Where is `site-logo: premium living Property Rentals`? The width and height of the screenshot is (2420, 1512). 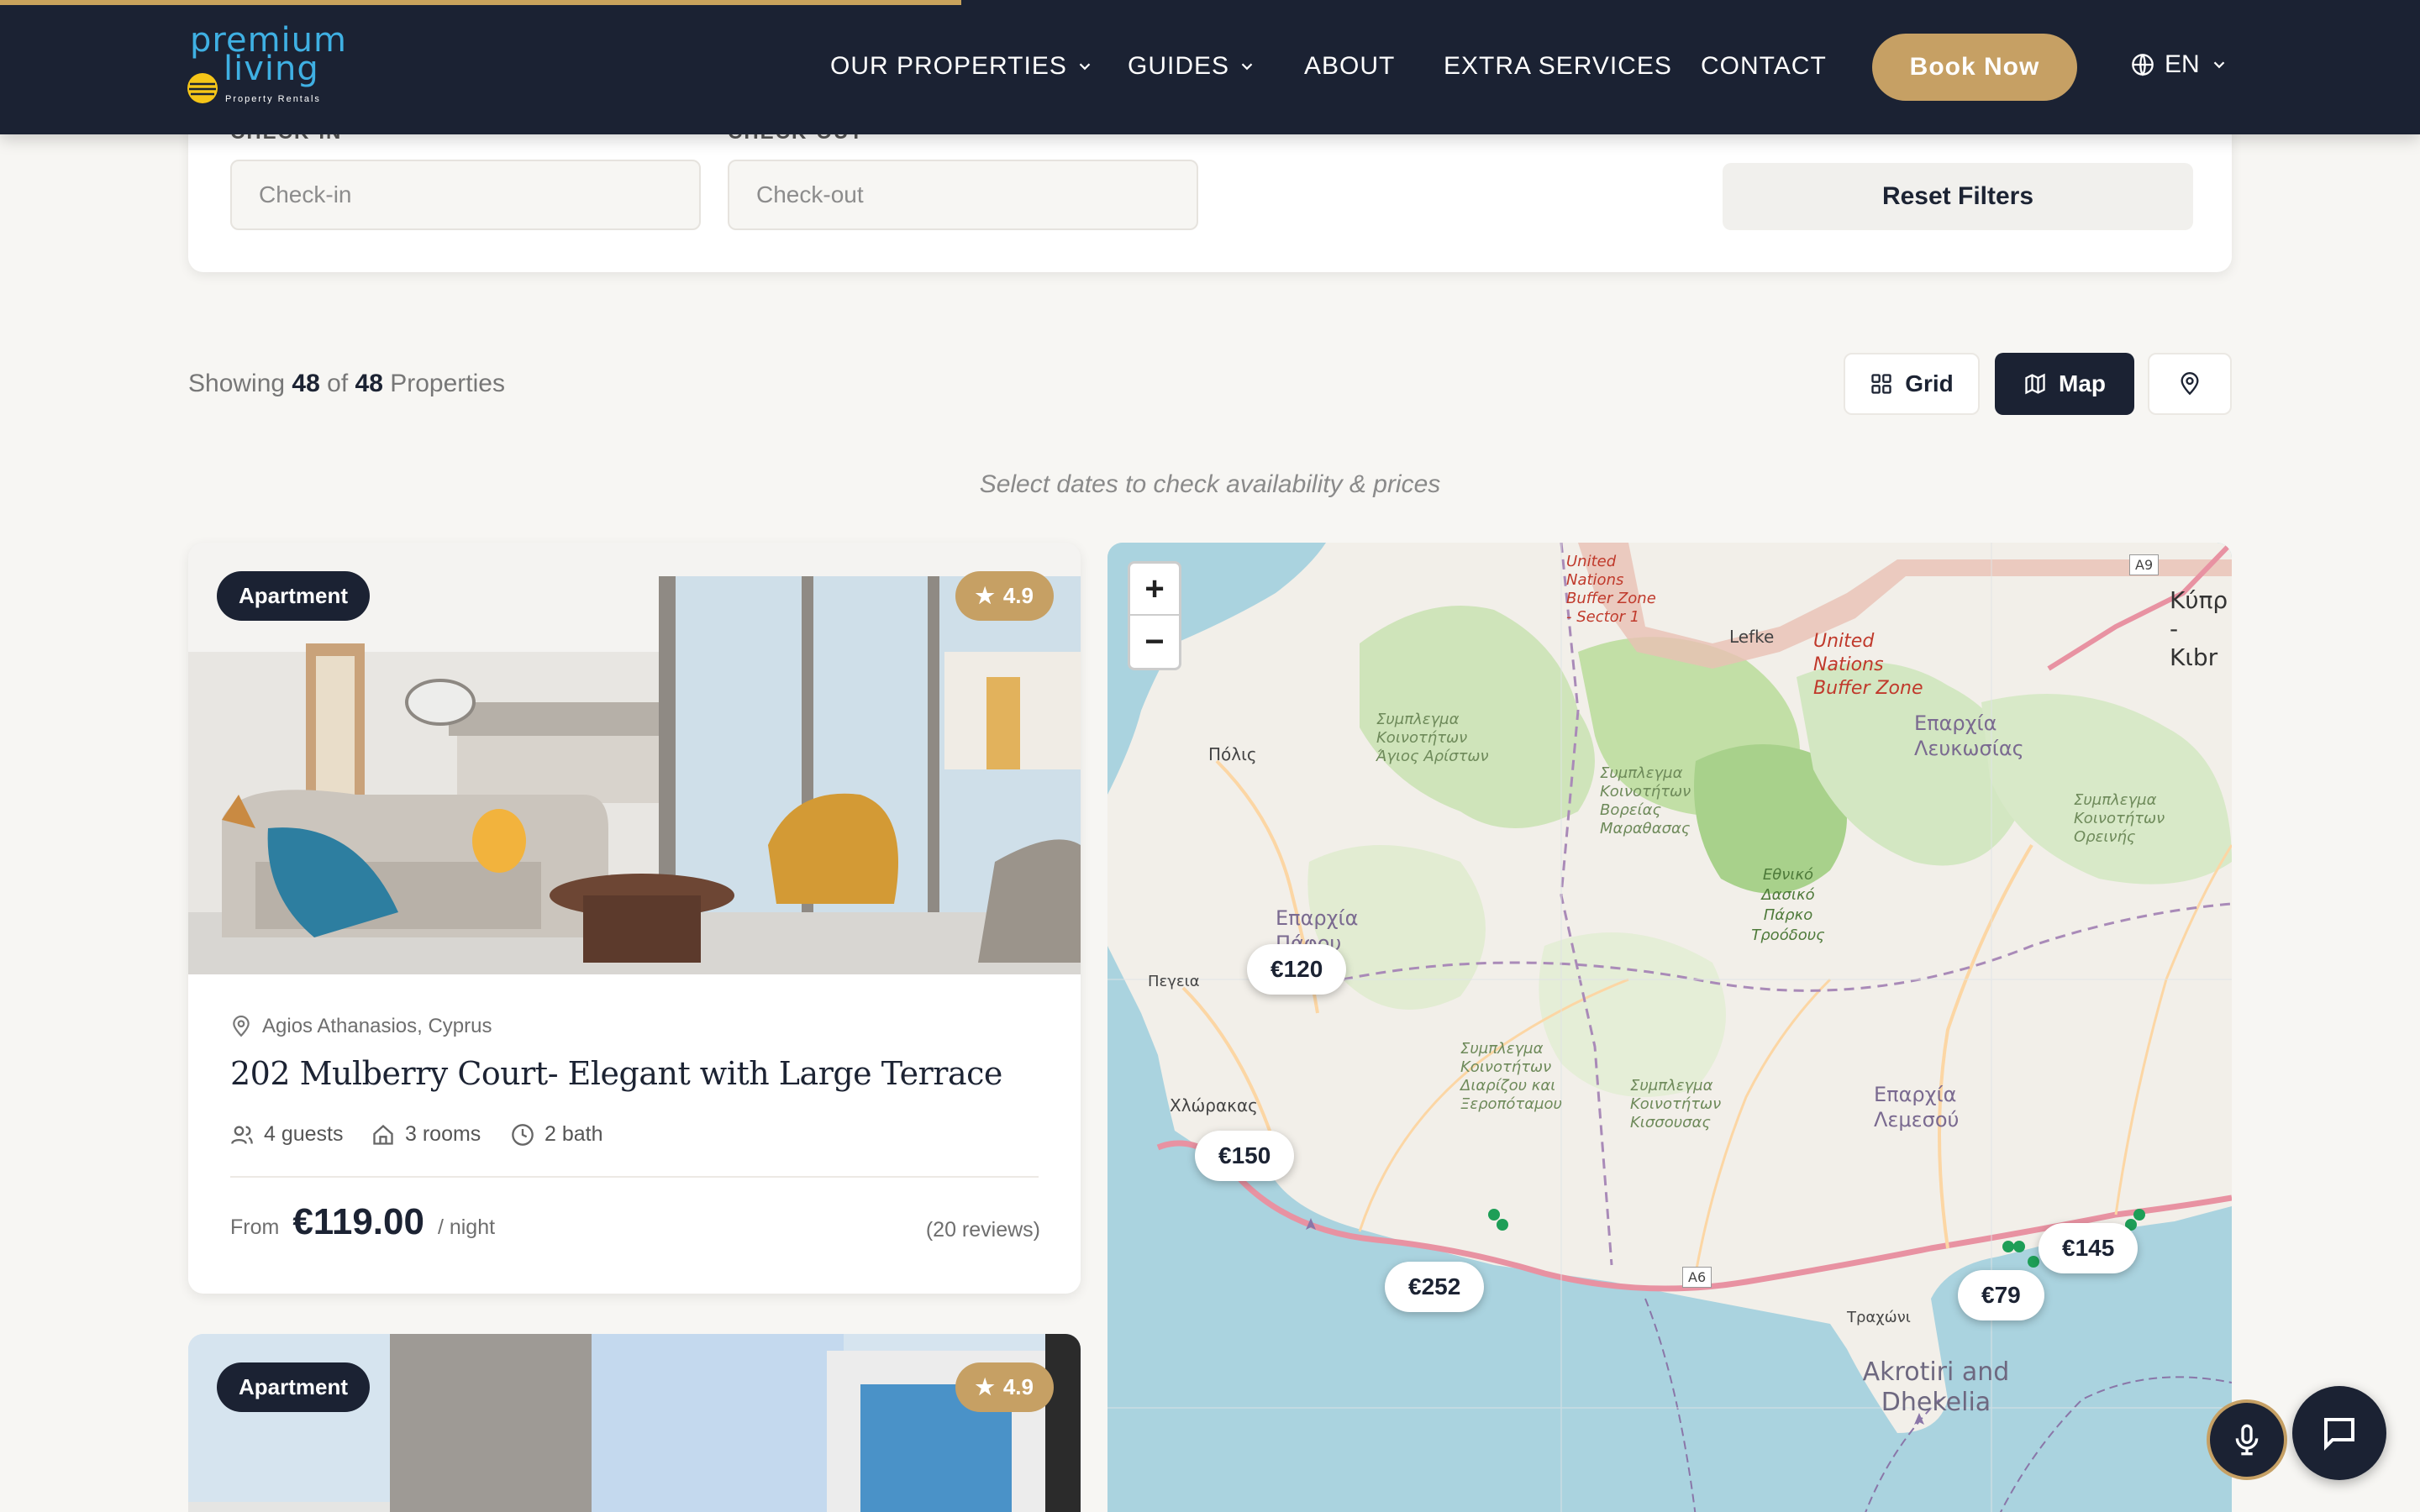 site-logo: premium living Property Rentals is located at coordinates (266, 67).